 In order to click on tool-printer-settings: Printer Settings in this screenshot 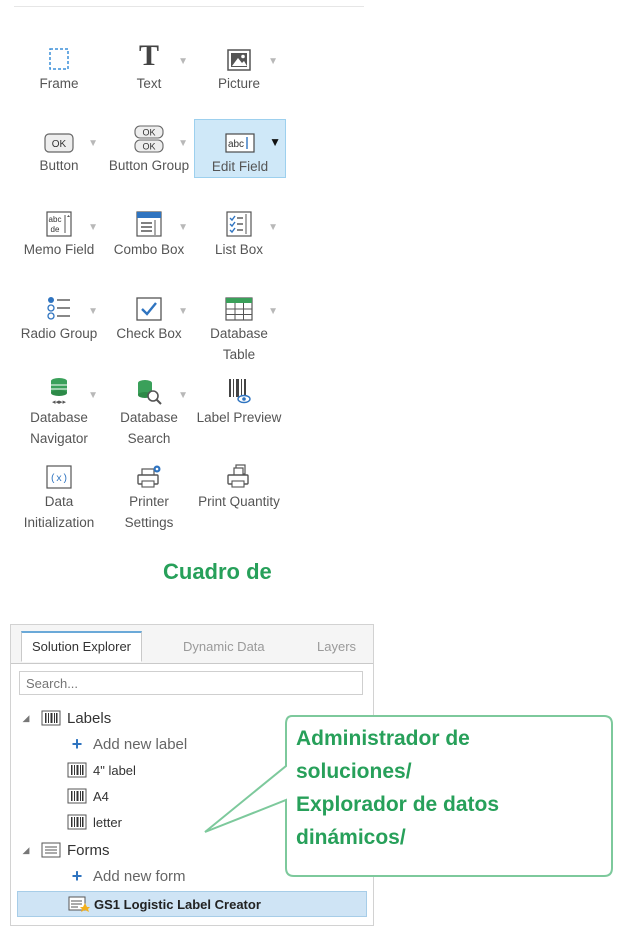, I will do `click(149, 494)`.